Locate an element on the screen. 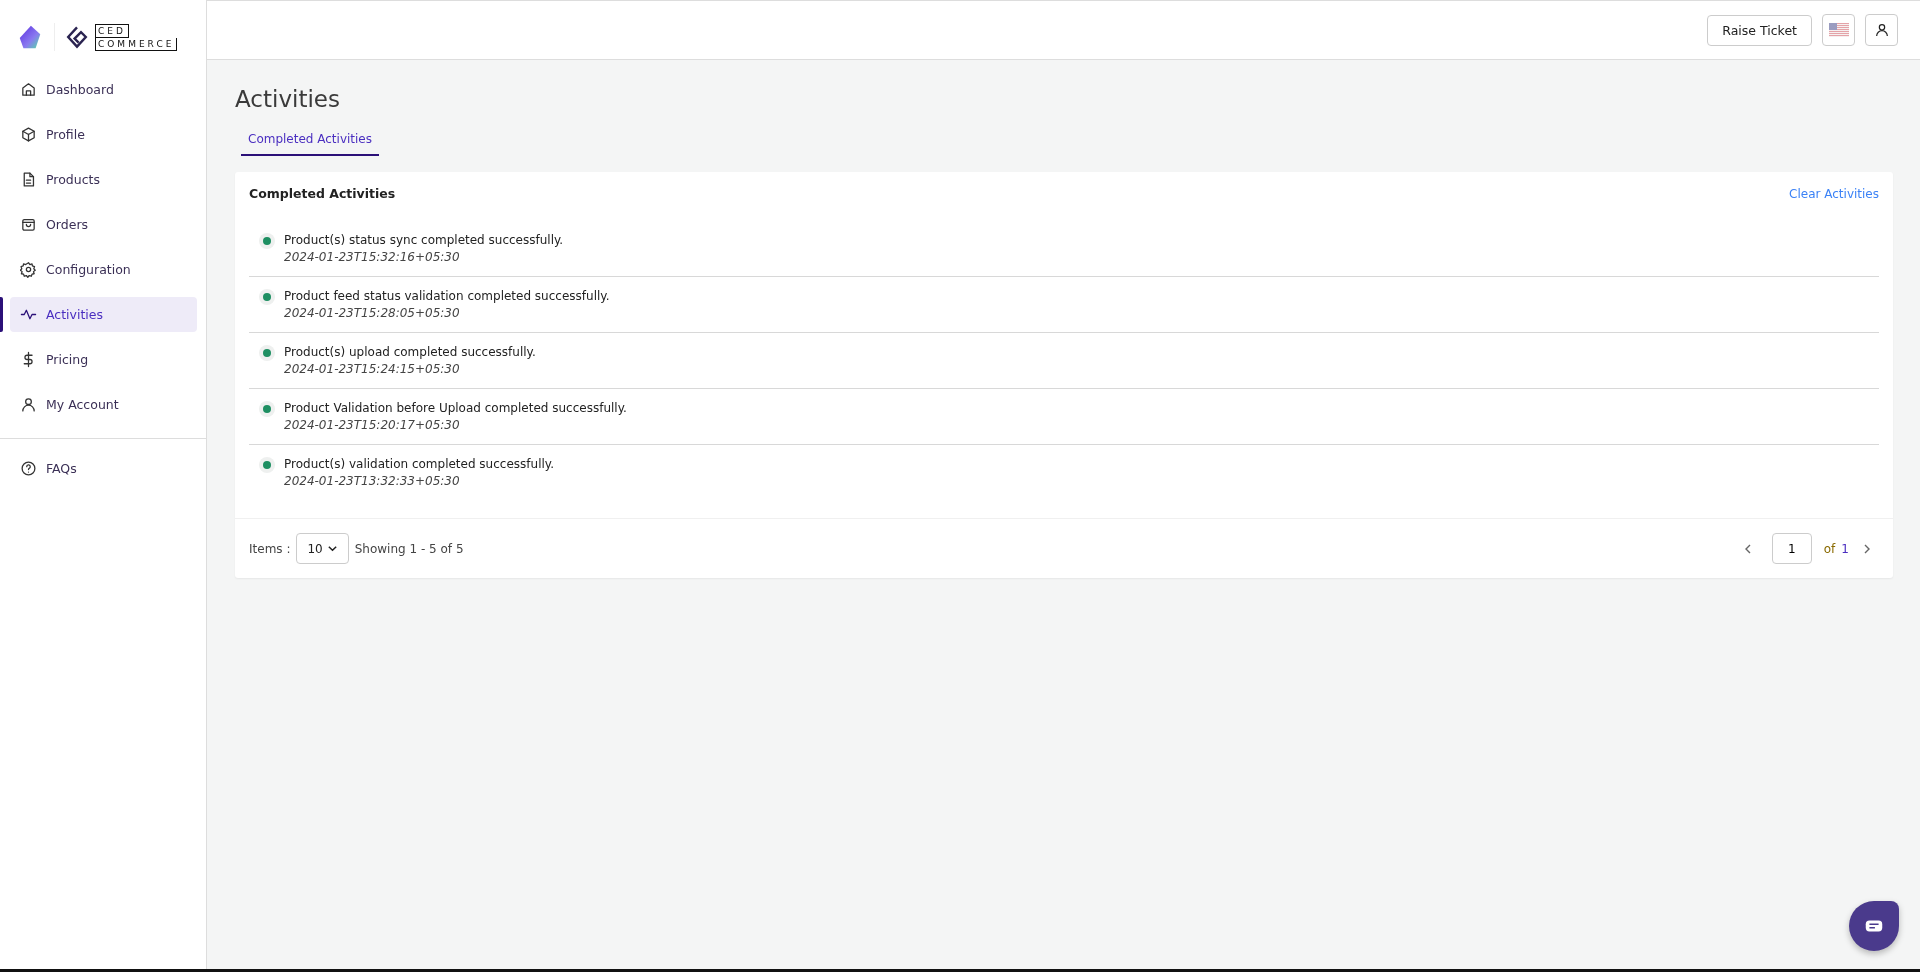 This screenshot has height=972, width=1920. flag-icon is located at coordinates (1838, 30).